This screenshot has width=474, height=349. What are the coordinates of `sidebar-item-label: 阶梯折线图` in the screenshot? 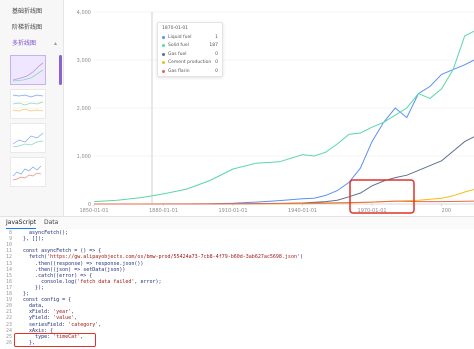 It's located at (27, 27).